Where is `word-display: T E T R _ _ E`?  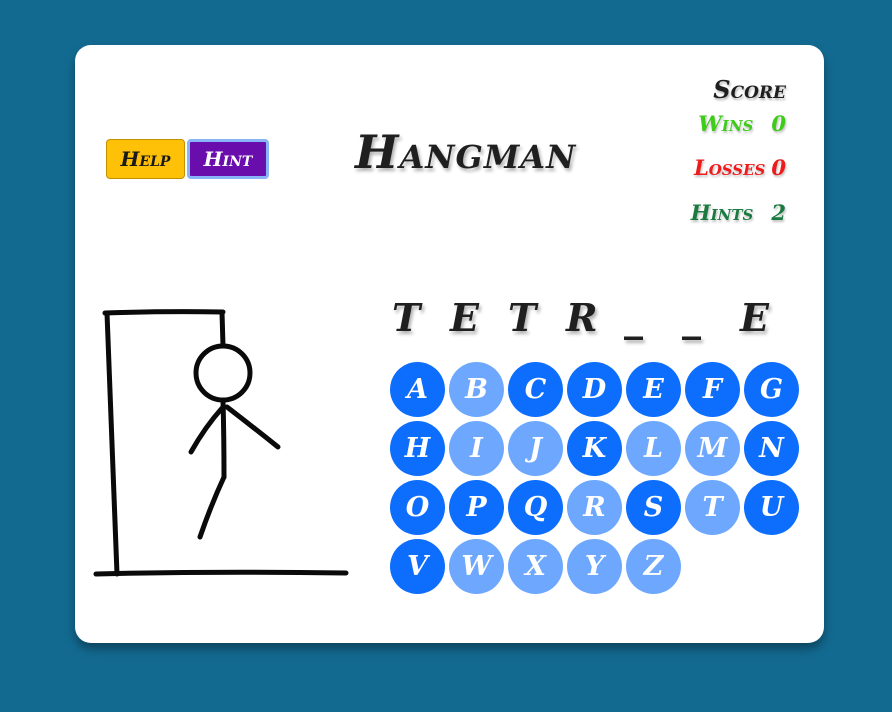 word-display: T E T R _ _ E is located at coordinates (595, 317).